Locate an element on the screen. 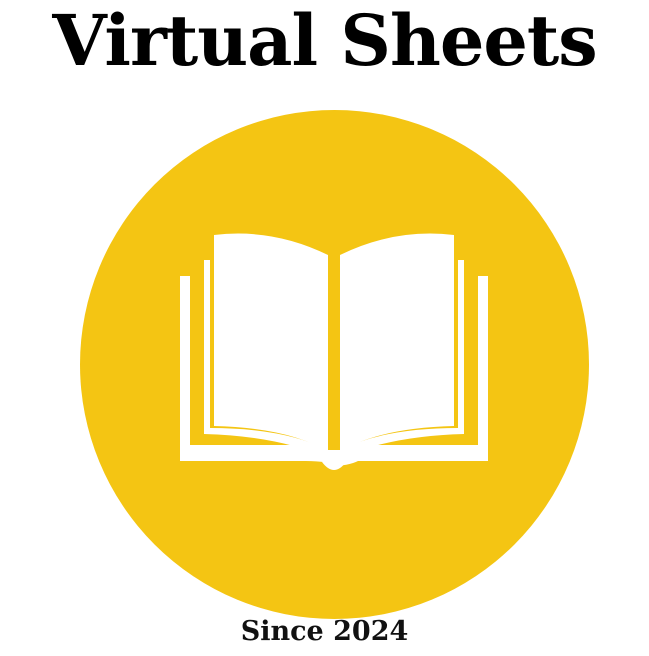 The width and height of the screenshot is (649, 656). brand-tagline: Since 2024 is located at coordinates (324, 631).